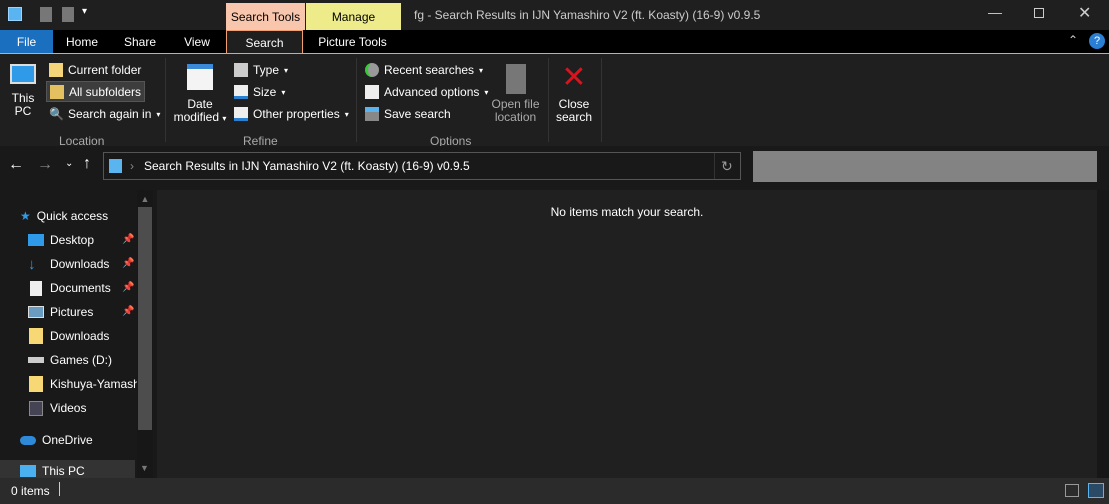 Image resolution: width=1109 pixels, height=504 pixels. I want to click on nav-label: This PC, so click(63, 471).